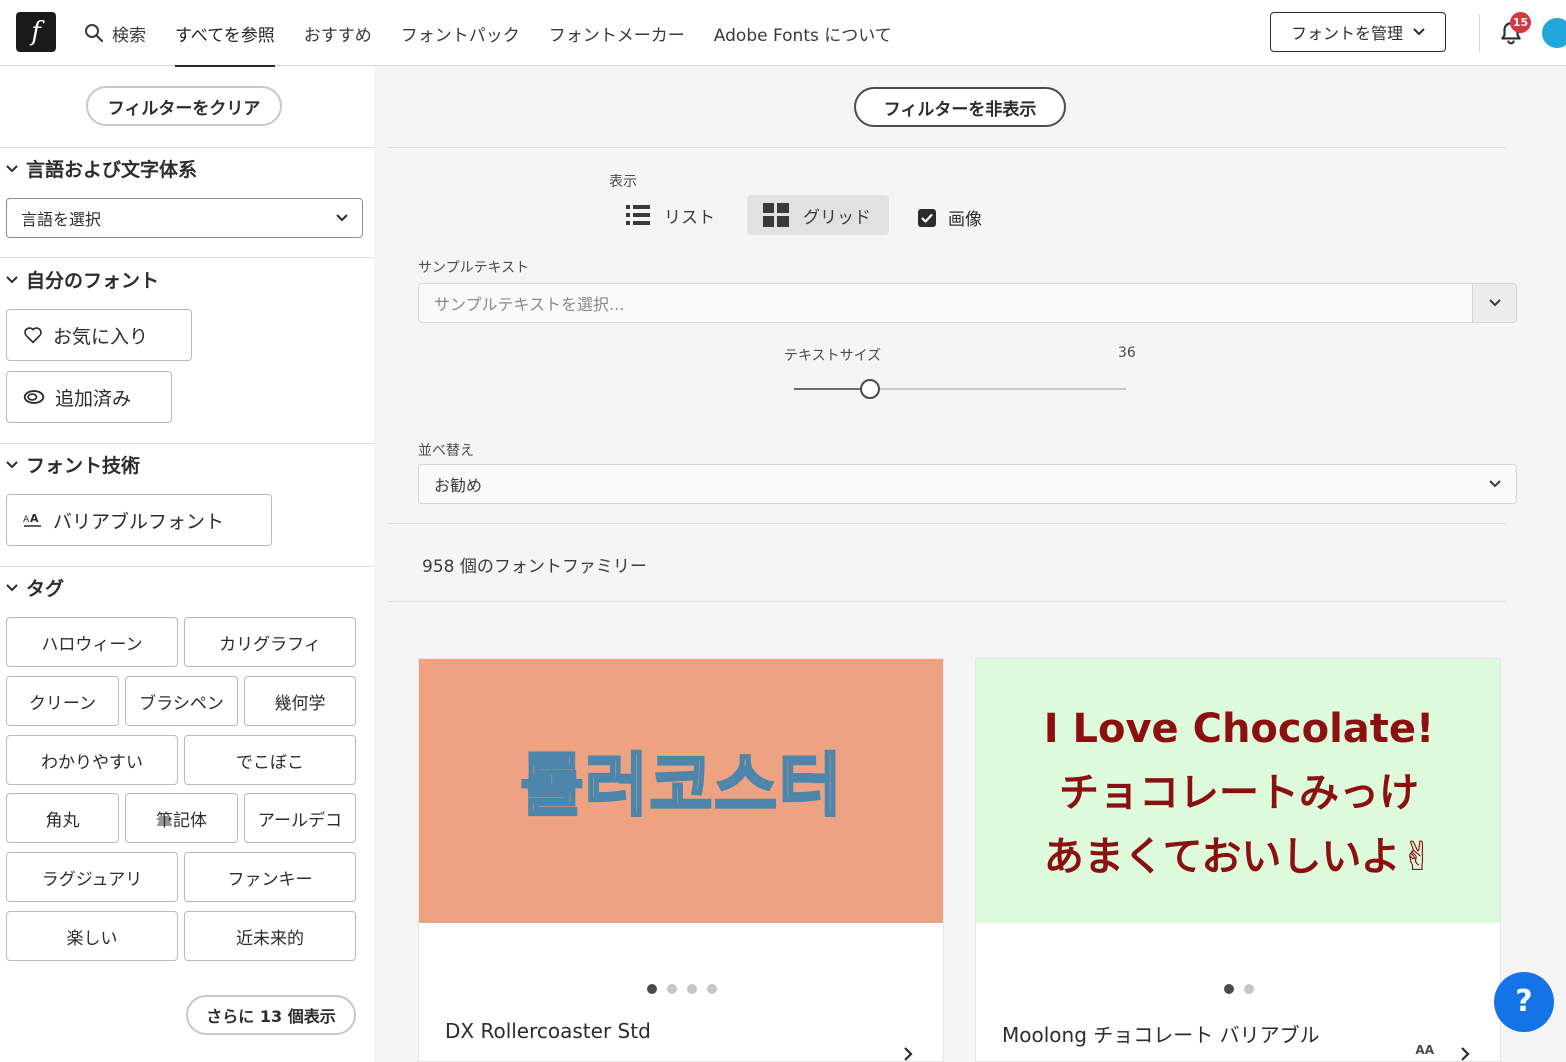 Image resolution: width=1566 pixels, height=1062 pixels. Describe the element at coordinates (617, 33) in the screenshot. I see `nav-foundries-link: フォントメーカー` at that location.